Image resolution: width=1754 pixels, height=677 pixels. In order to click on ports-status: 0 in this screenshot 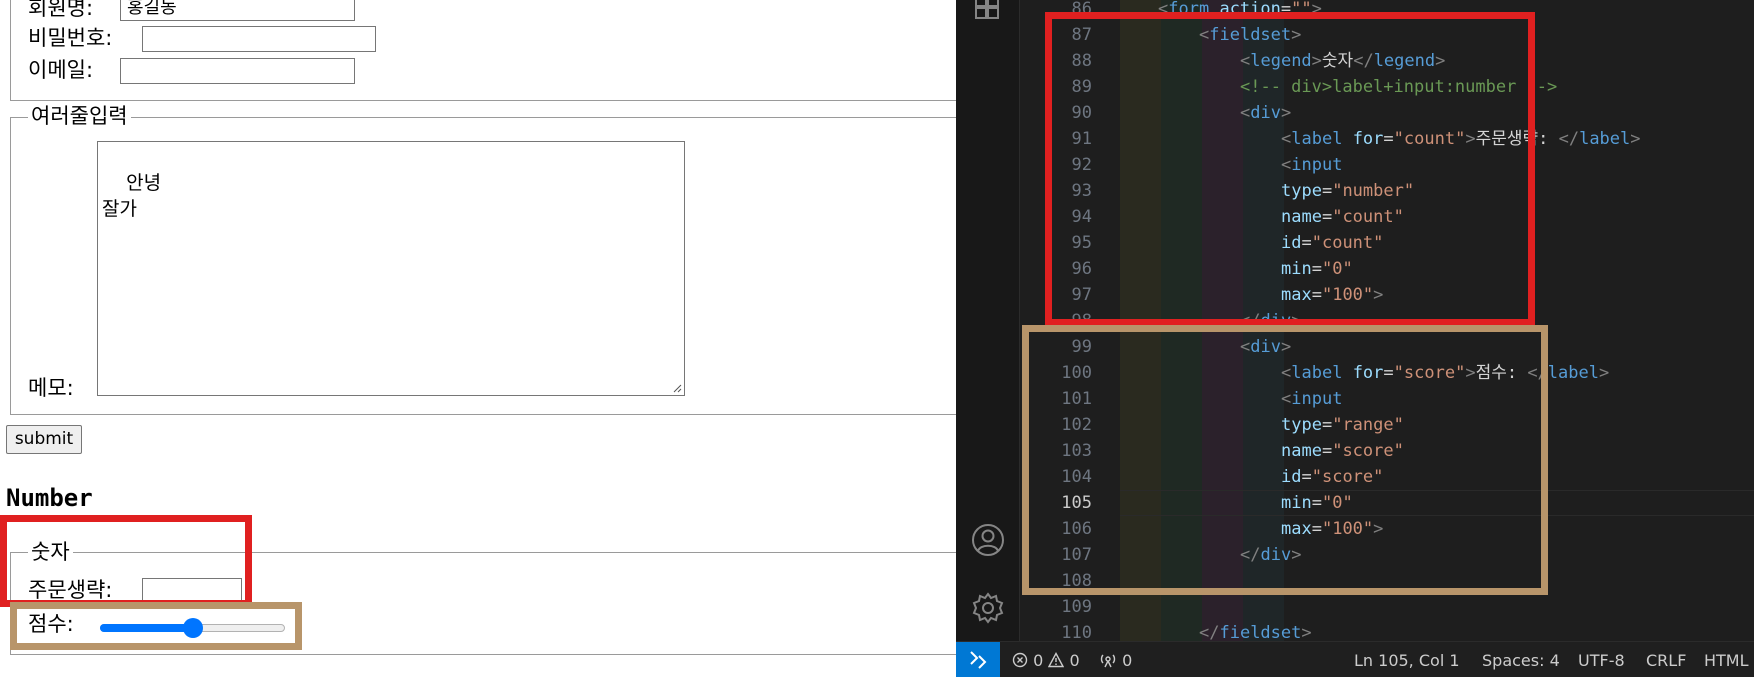, I will do `click(1115, 660)`.